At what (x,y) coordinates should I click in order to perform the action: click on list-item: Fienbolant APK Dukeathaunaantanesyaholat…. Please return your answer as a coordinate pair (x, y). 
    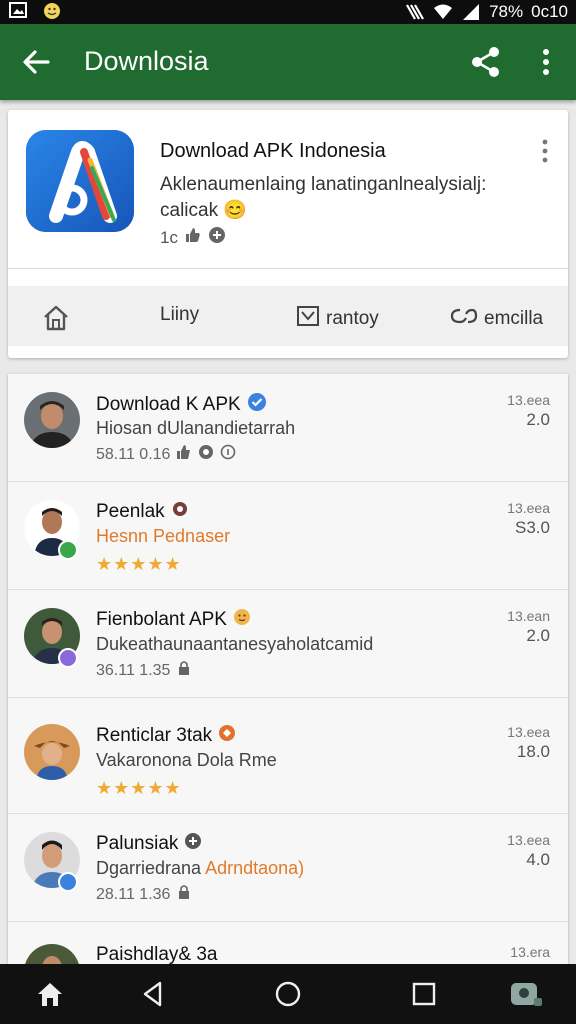
    Looking at the image, I should click on (288, 644).